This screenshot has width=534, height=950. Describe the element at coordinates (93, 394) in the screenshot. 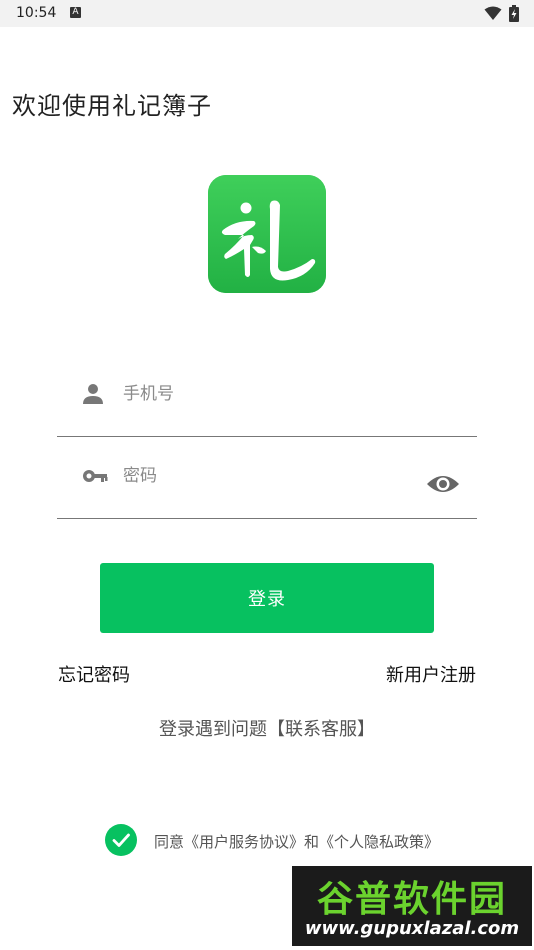

I see `person-icon` at that location.